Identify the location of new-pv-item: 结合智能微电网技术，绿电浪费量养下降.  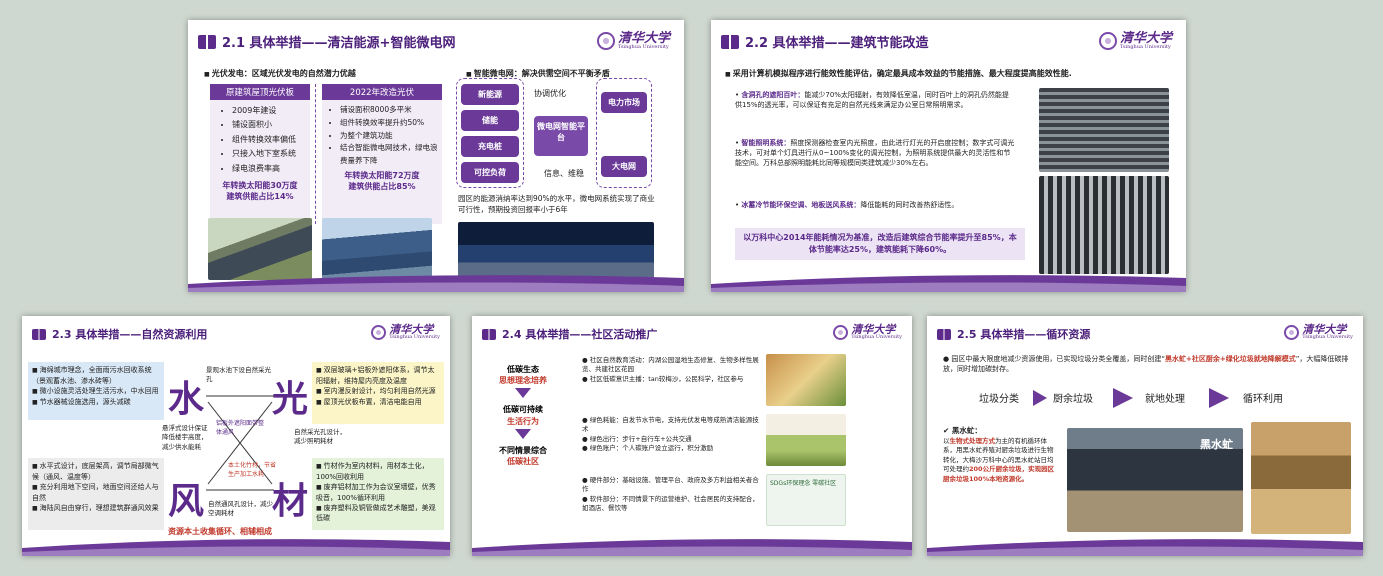
(391, 155).